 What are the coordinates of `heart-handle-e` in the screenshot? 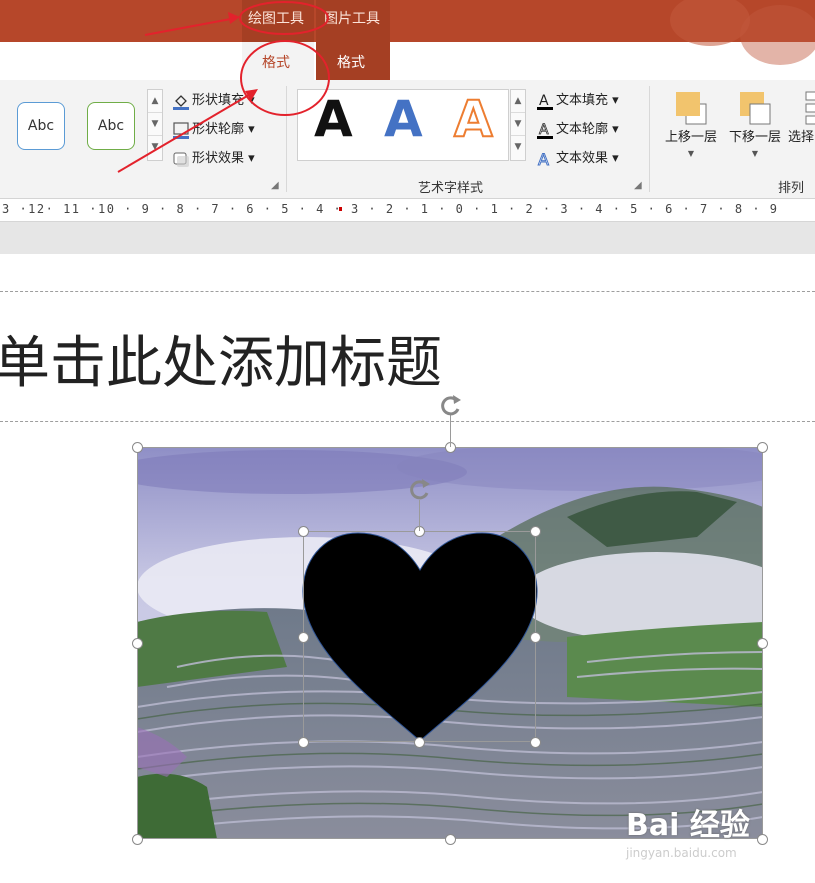 It's located at (535, 637).